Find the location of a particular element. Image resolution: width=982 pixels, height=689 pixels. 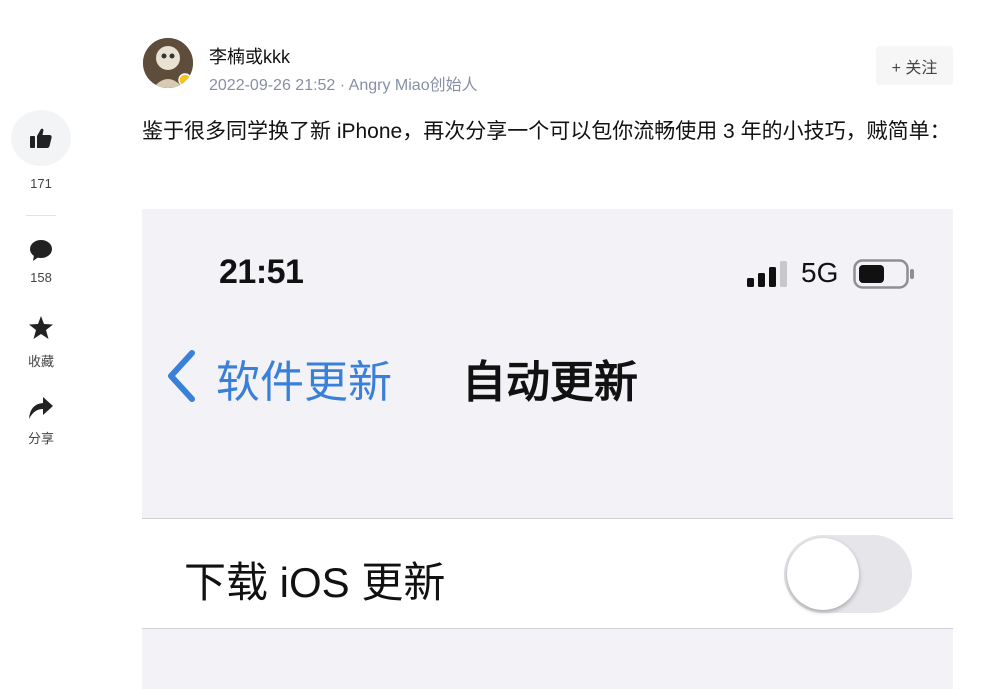

share-button is located at coordinates (41, 408).